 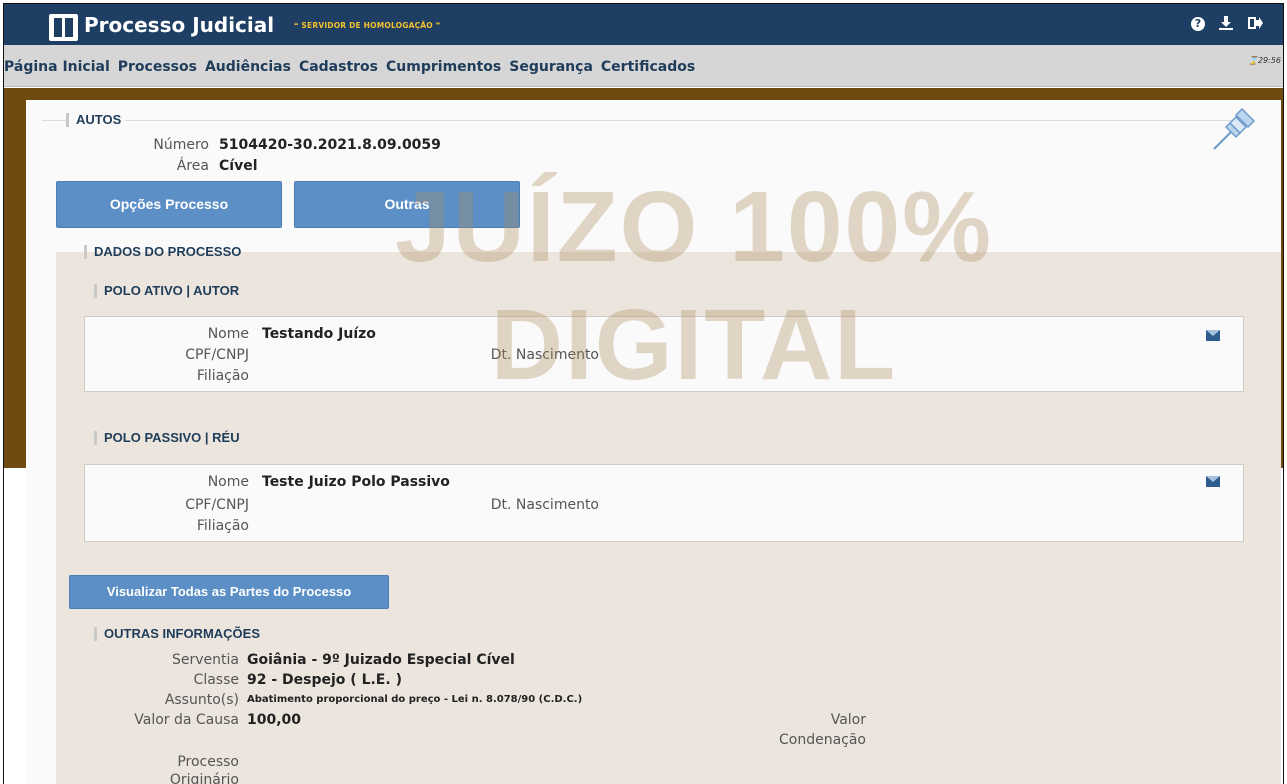 I want to click on valor-condenacao-label-2: Condenação, so click(x=822, y=740).